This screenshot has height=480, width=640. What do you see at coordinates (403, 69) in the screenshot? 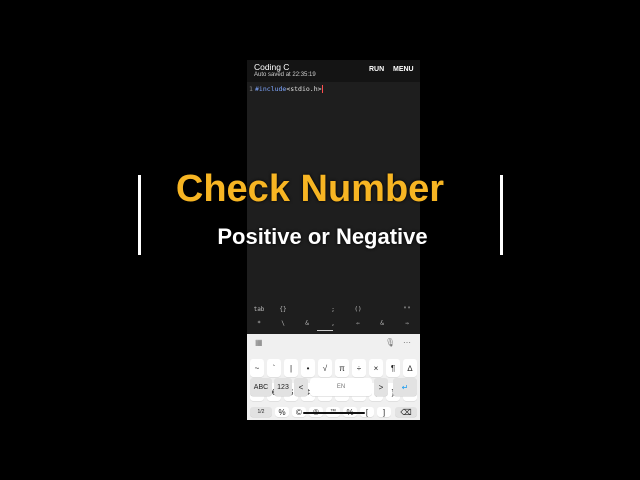
I see `menu-button: MENU` at bounding box center [403, 69].